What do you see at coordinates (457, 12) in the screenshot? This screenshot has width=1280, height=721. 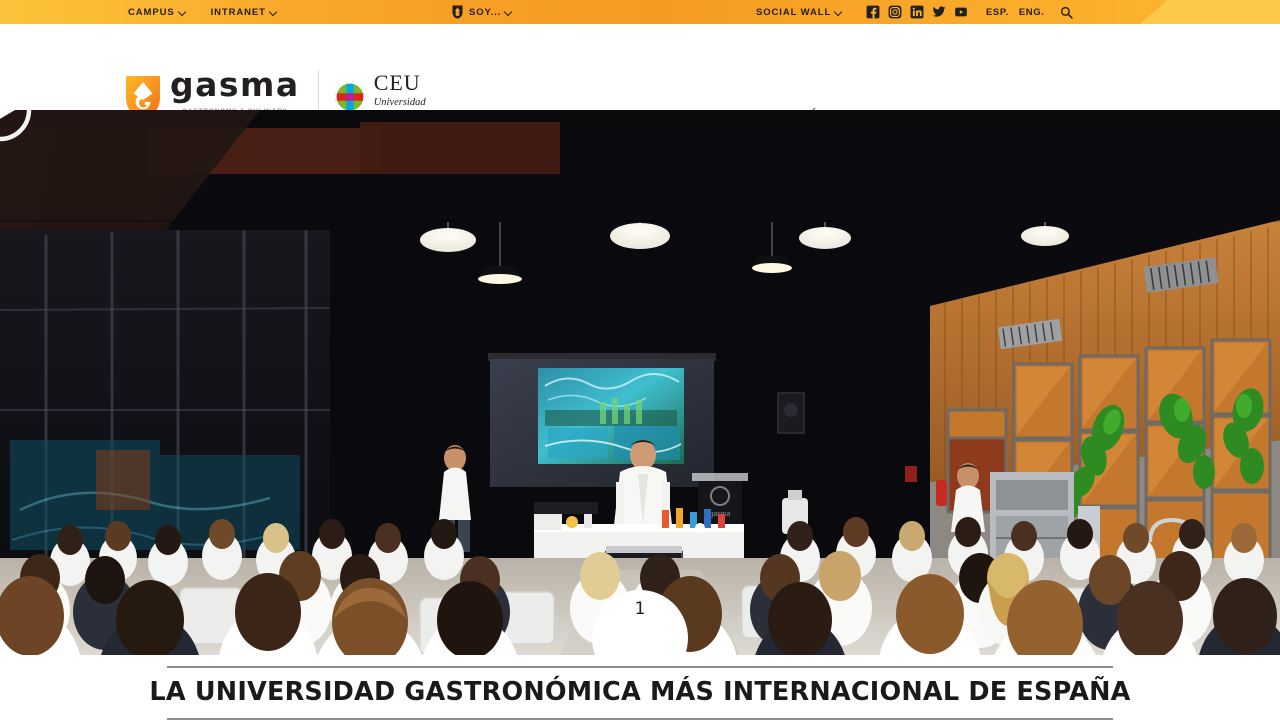 I see `gasma-mark-icon` at bounding box center [457, 12].